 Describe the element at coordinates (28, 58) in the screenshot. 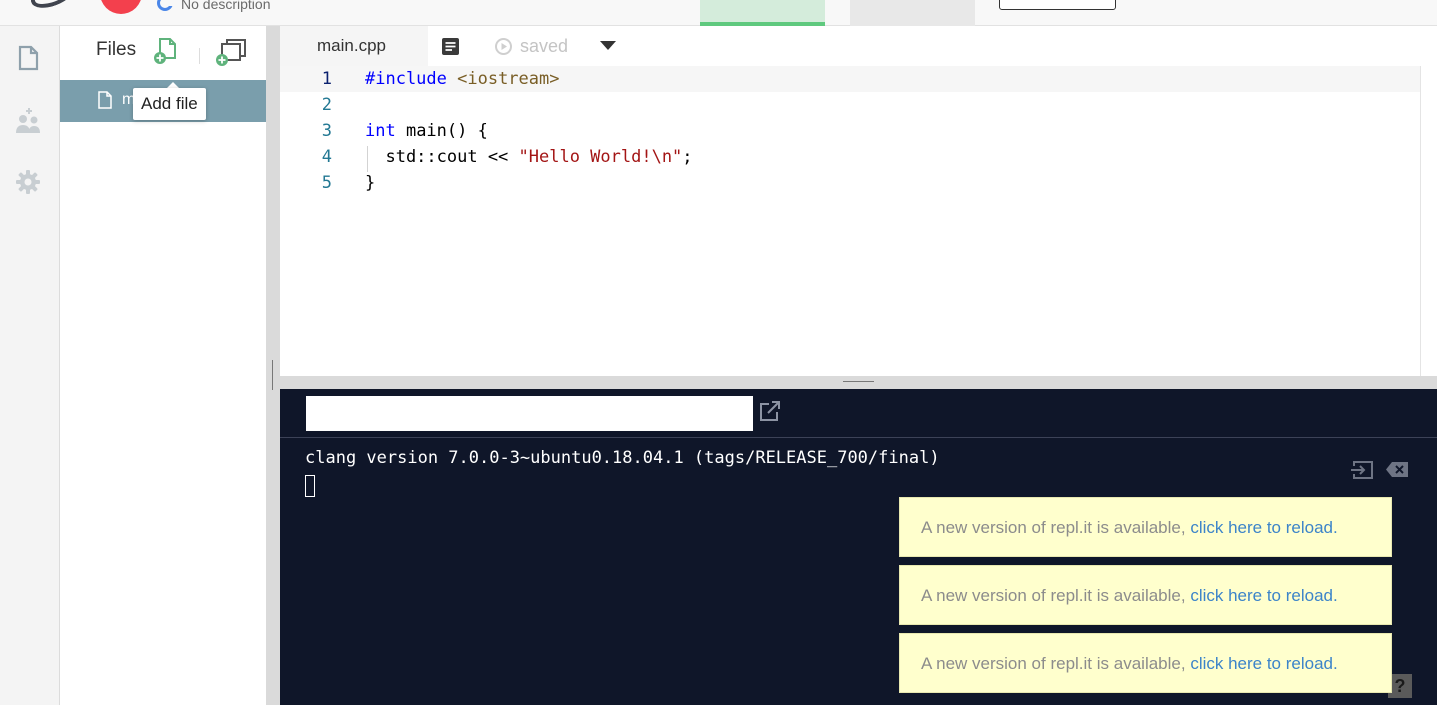

I see `files-icon` at that location.